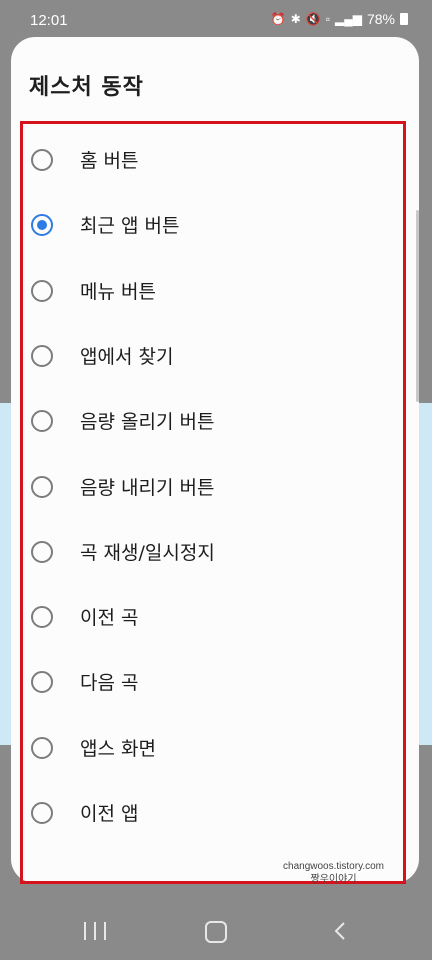 The width and height of the screenshot is (432, 960). I want to click on option-label: 곡 재생/일시정지, so click(147, 552).